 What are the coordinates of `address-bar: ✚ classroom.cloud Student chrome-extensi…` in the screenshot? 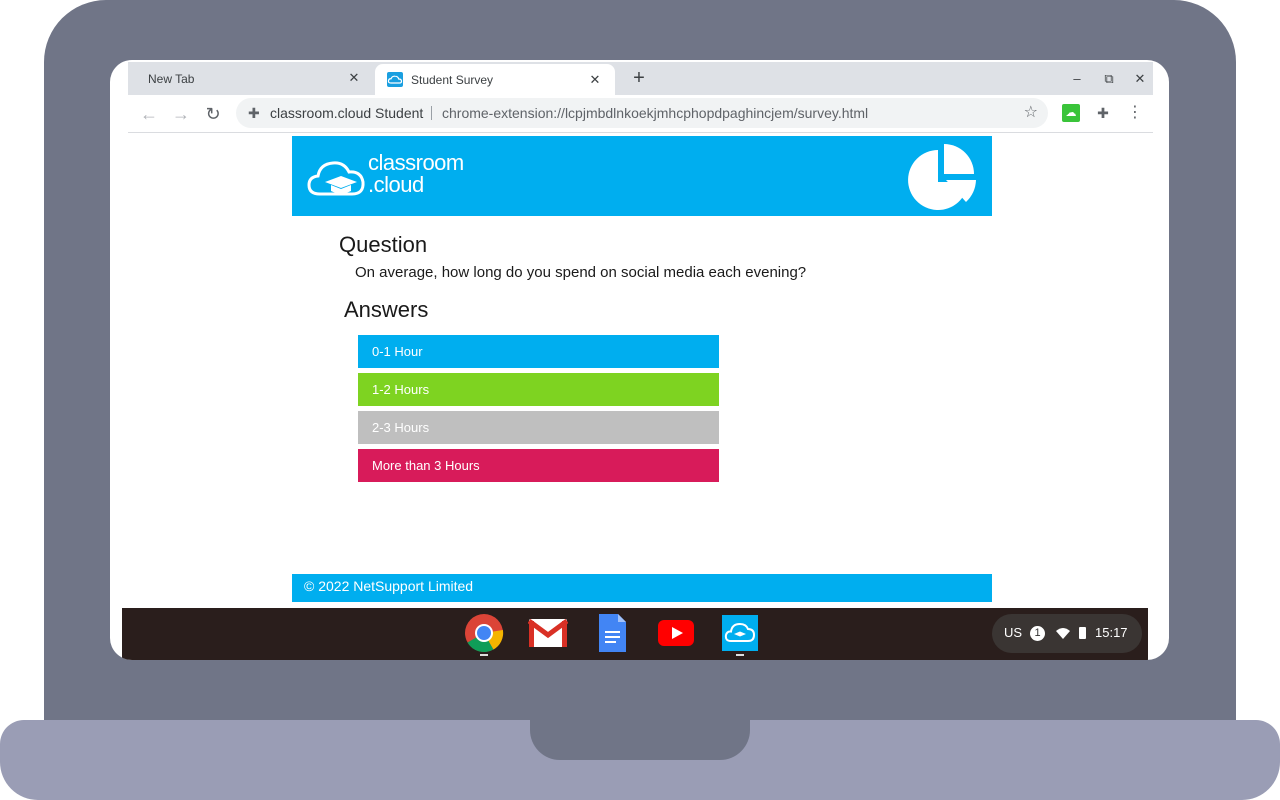 It's located at (642, 113).